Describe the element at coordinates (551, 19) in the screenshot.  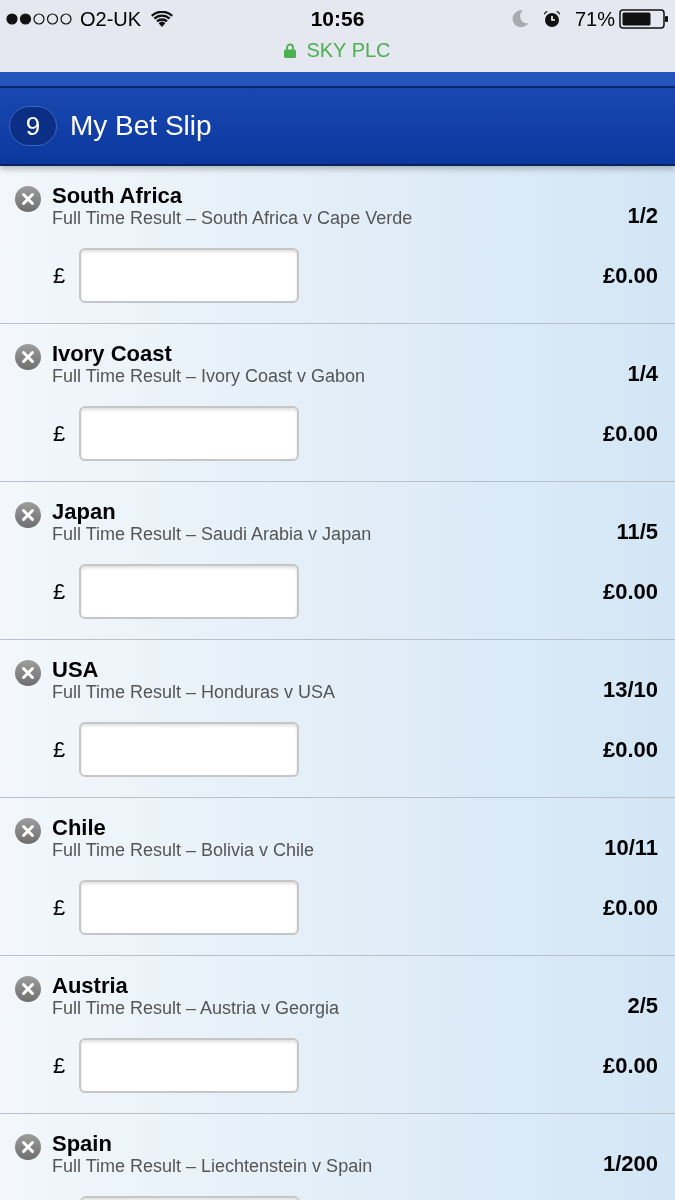
I see `alarm-clock-icon` at that location.